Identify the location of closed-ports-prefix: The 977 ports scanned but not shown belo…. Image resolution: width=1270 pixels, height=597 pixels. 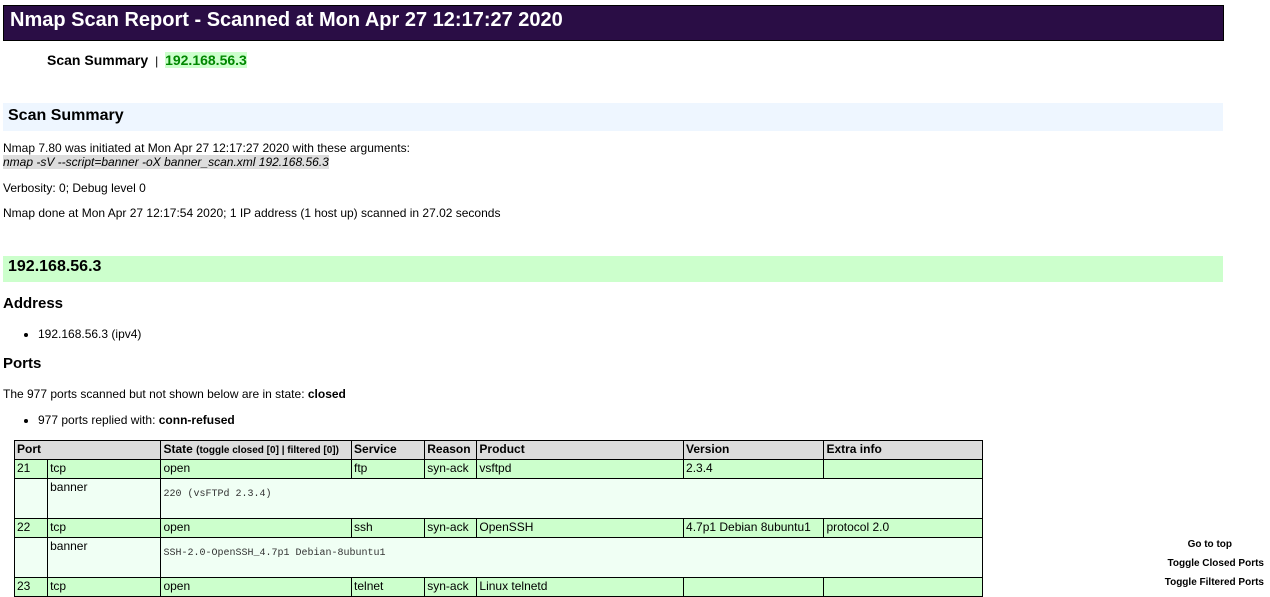
(155, 394).